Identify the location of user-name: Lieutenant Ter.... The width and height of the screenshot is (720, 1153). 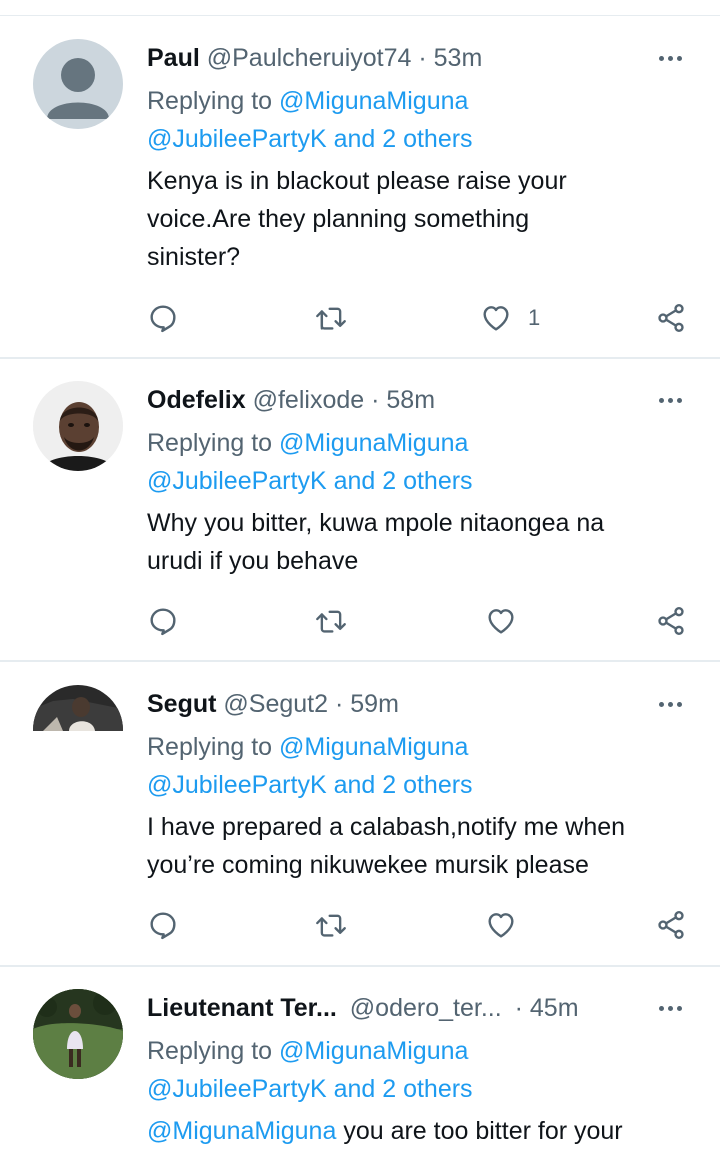
(242, 1008).